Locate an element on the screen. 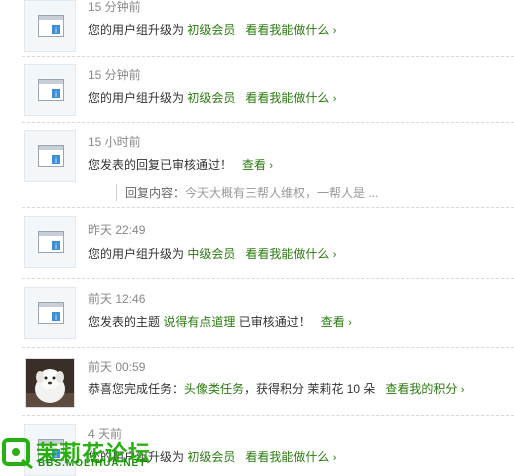 Image resolution: width=514 pixels, height=476 pixels. notification-text: 您发表的主题 说得有点道理 已审核通过！ 查看 › is located at coordinates (220, 321).